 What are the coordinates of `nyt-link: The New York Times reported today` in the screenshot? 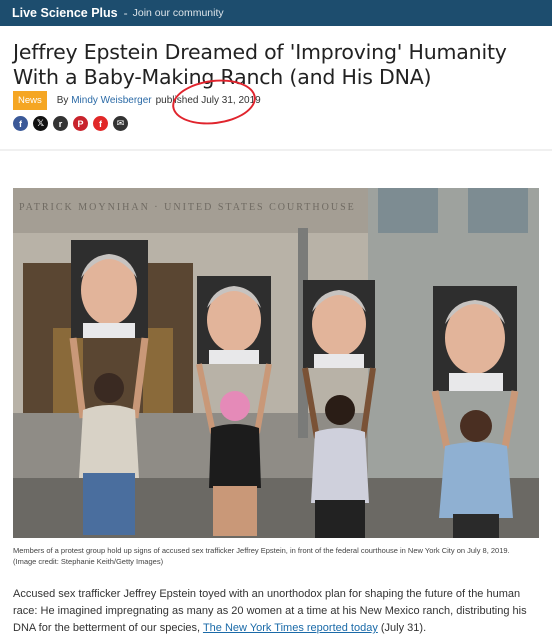 It's located at (290, 628).